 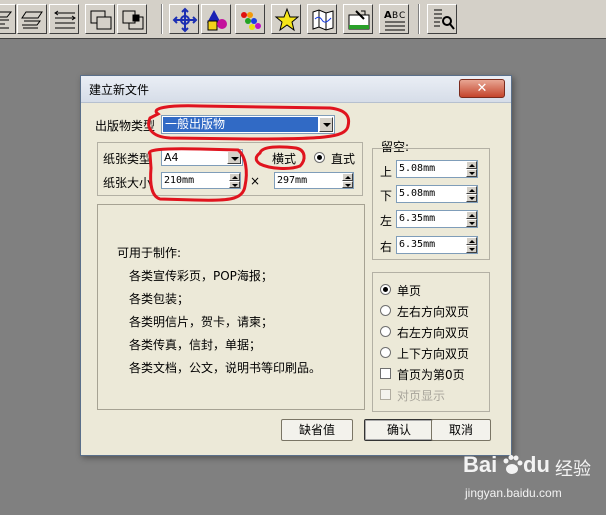 What do you see at coordinates (100, 19) in the screenshot?
I see `layers-back-icon` at bounding box center [100, 19].